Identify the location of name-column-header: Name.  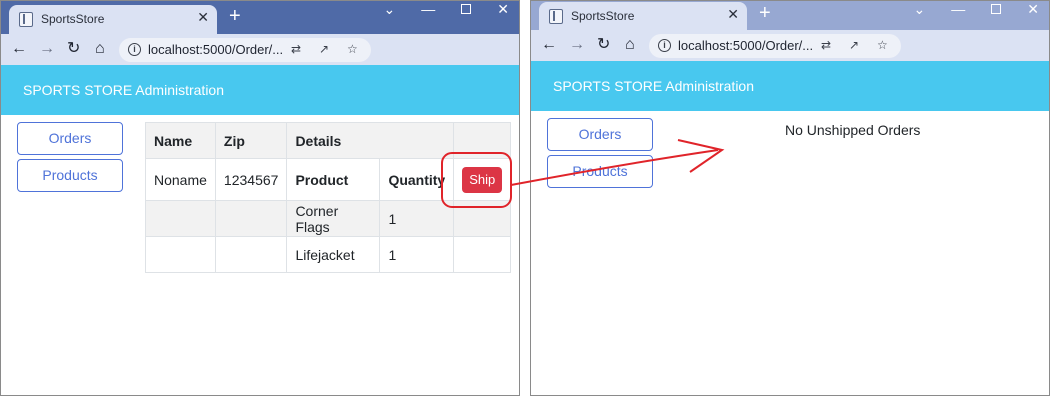
(180, 140).